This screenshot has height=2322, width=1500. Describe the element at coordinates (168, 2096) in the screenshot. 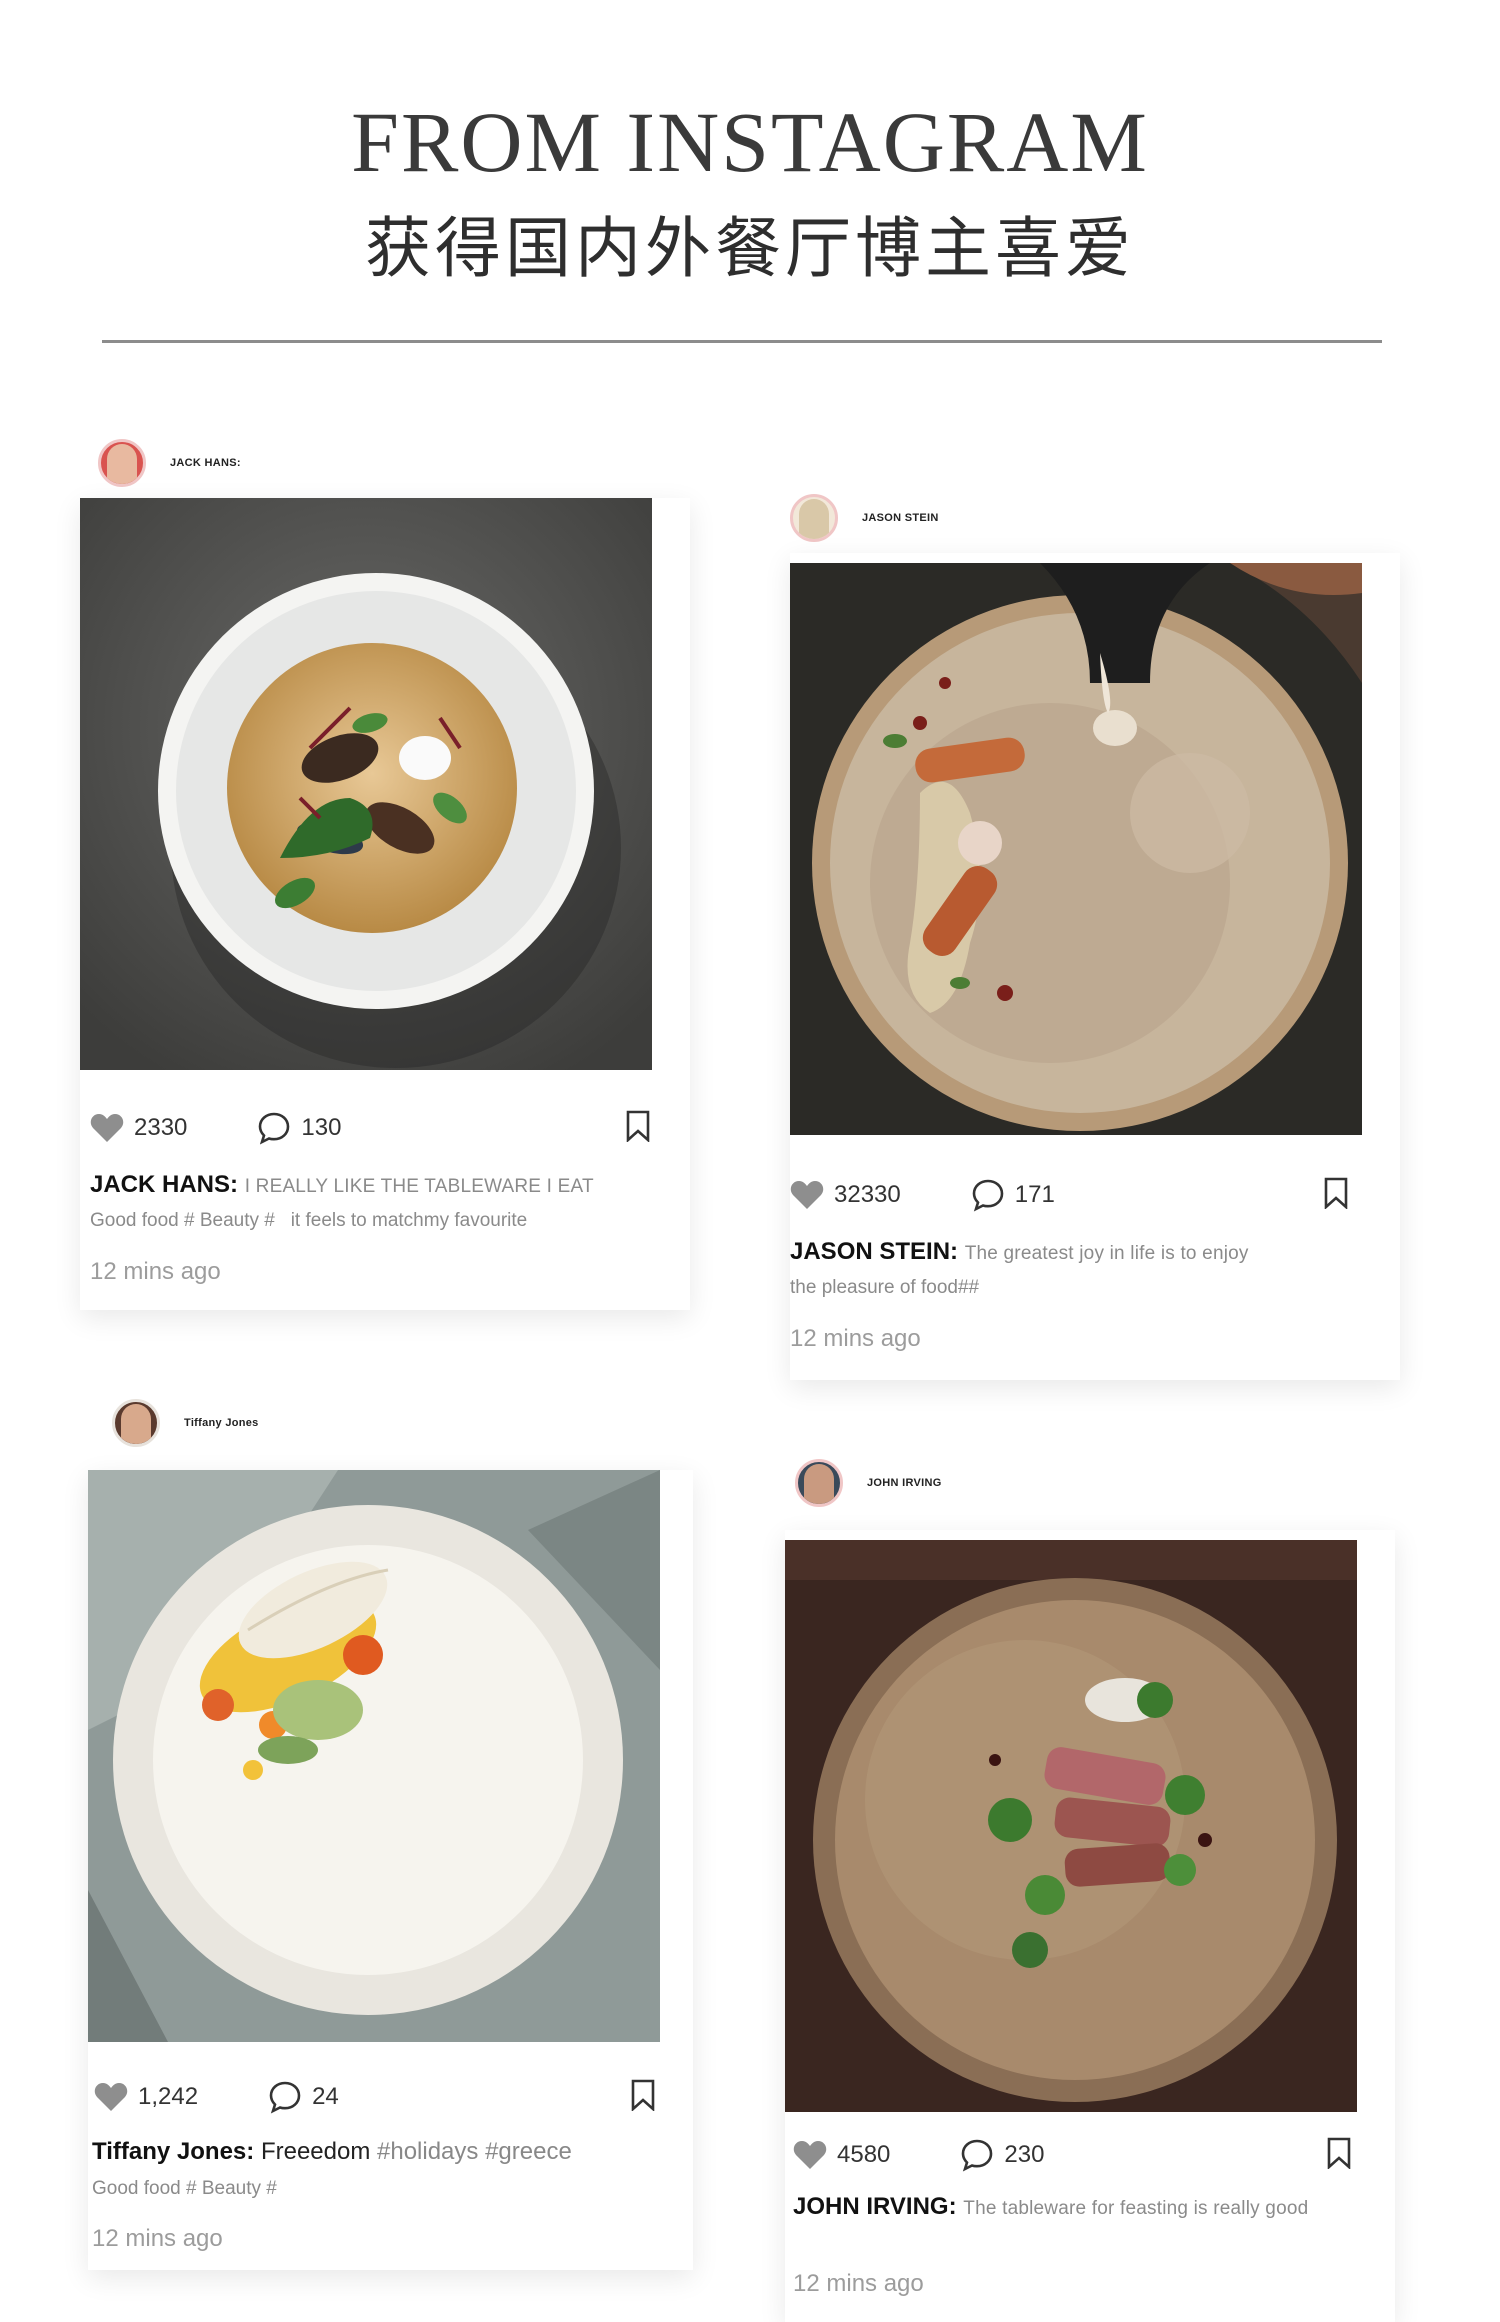

I see `like-count: 1,242` at that location.